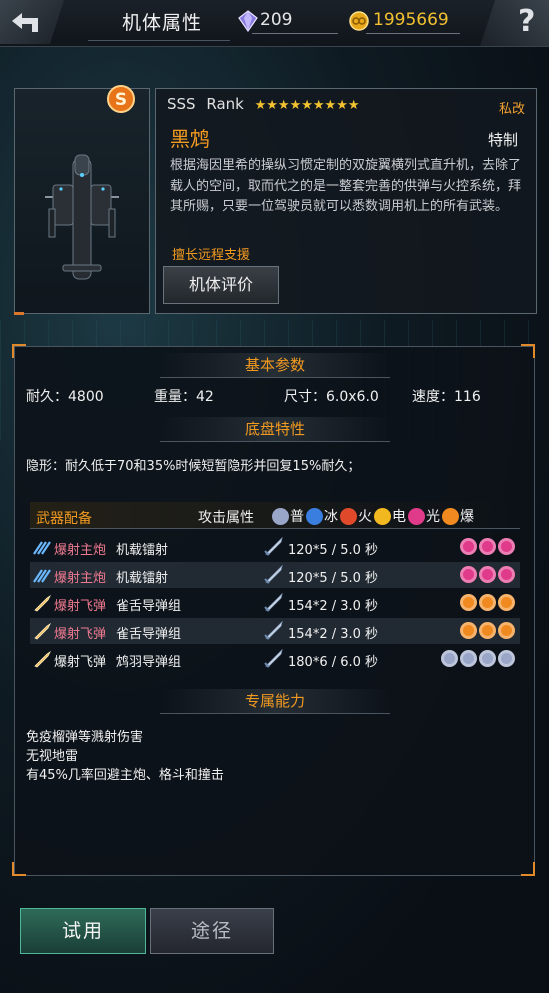 The height and width of the screenshot is (993, 549). What do you see at coordinates (149, 662) in the screenshot?
I see `weapon-name: 鸩羽导弹组` at bounding box center [149, 662].